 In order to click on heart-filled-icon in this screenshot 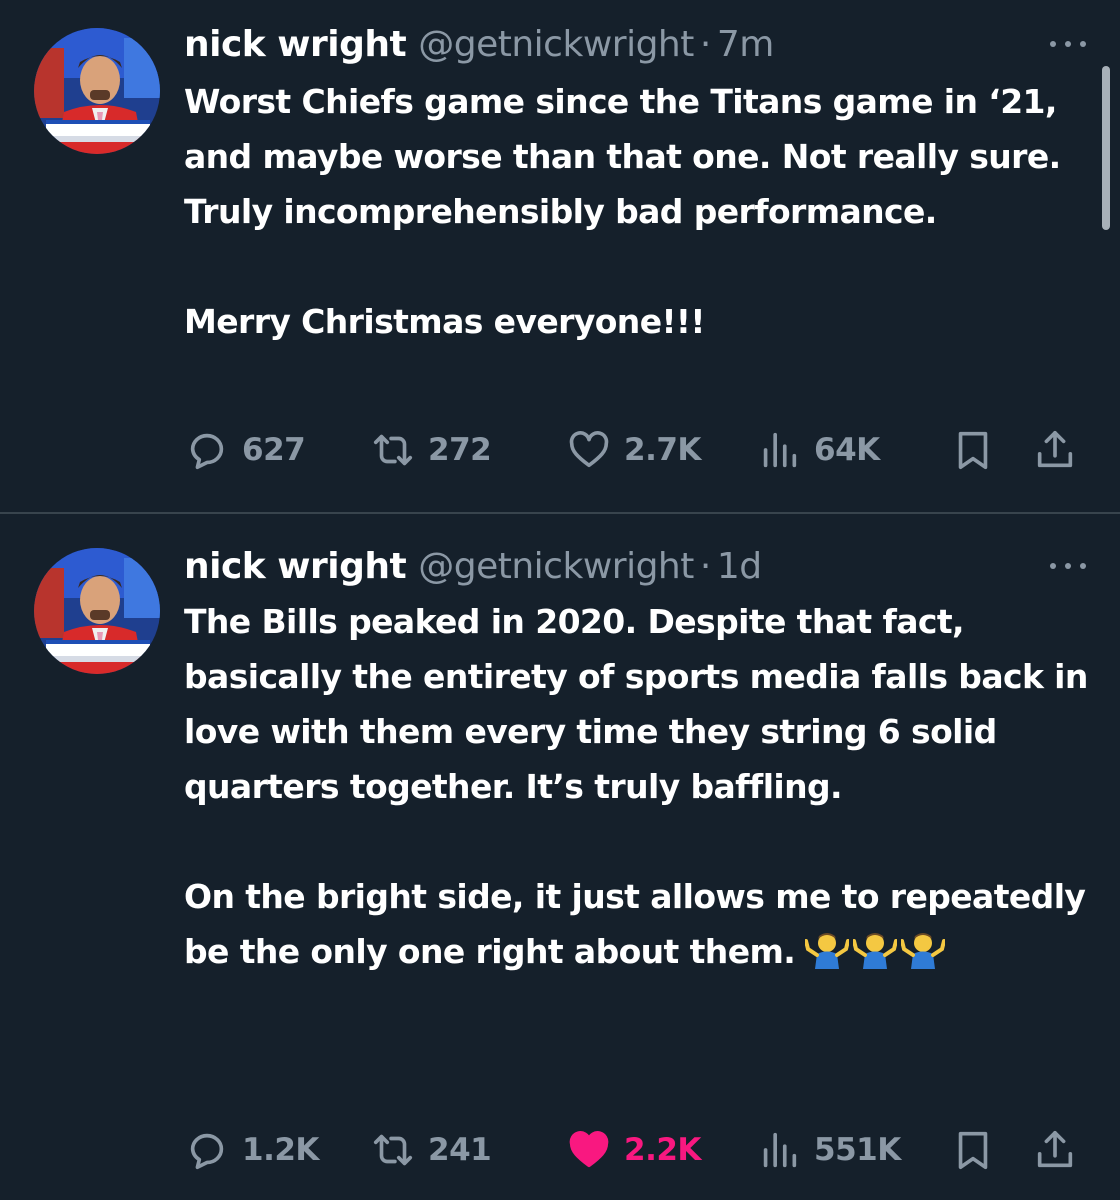, I will do `click(589, 1149)`.